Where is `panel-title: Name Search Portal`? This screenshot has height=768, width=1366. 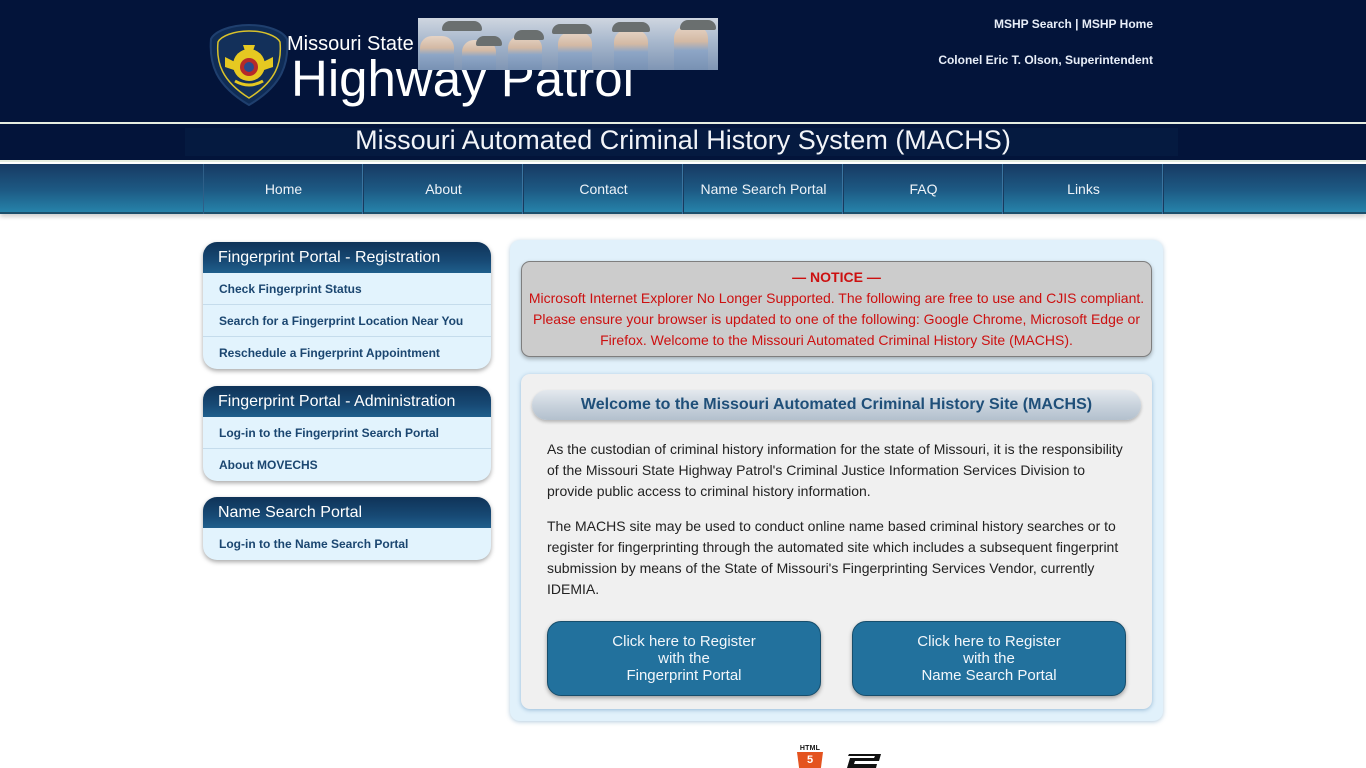
panel-title: Name Search Portal is located at coordinates (347, 512).